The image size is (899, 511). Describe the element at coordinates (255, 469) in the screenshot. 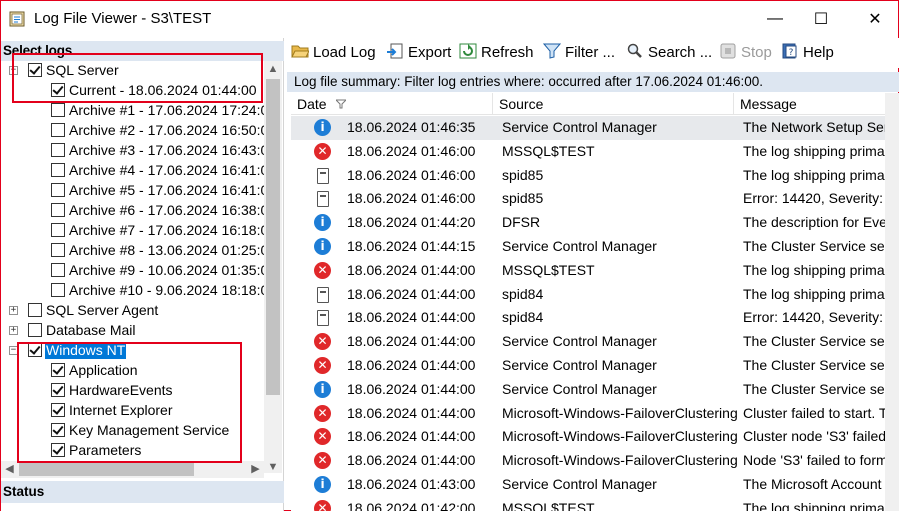

I see `scroll-right-icon: ▶` at that location.